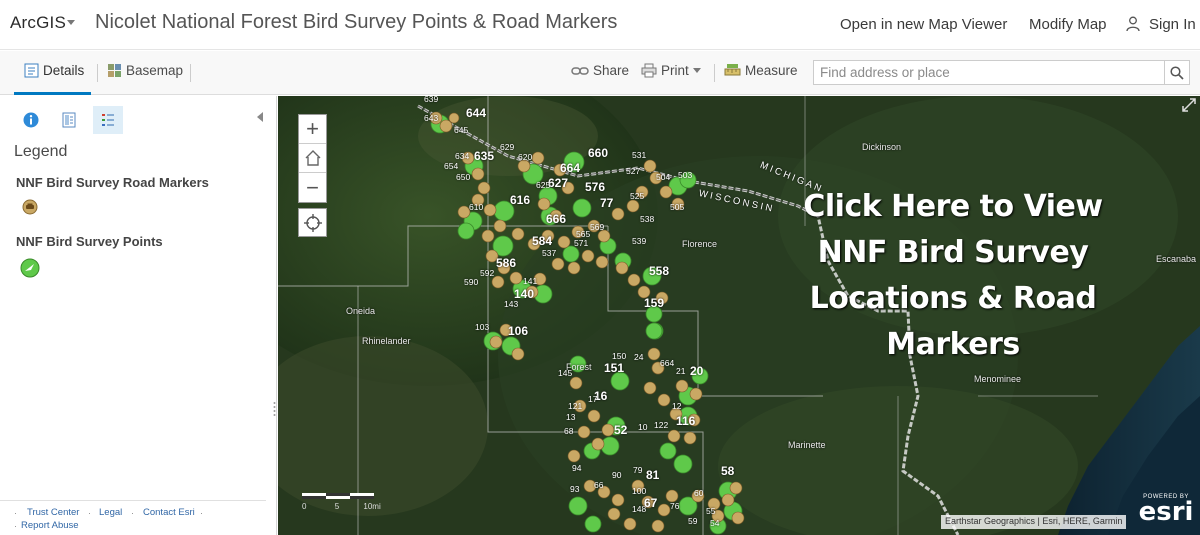 The width and height of the screenshot is (1200, 535). I want to click on esri-logo: POWERED BY esri, so click(1166, 510).